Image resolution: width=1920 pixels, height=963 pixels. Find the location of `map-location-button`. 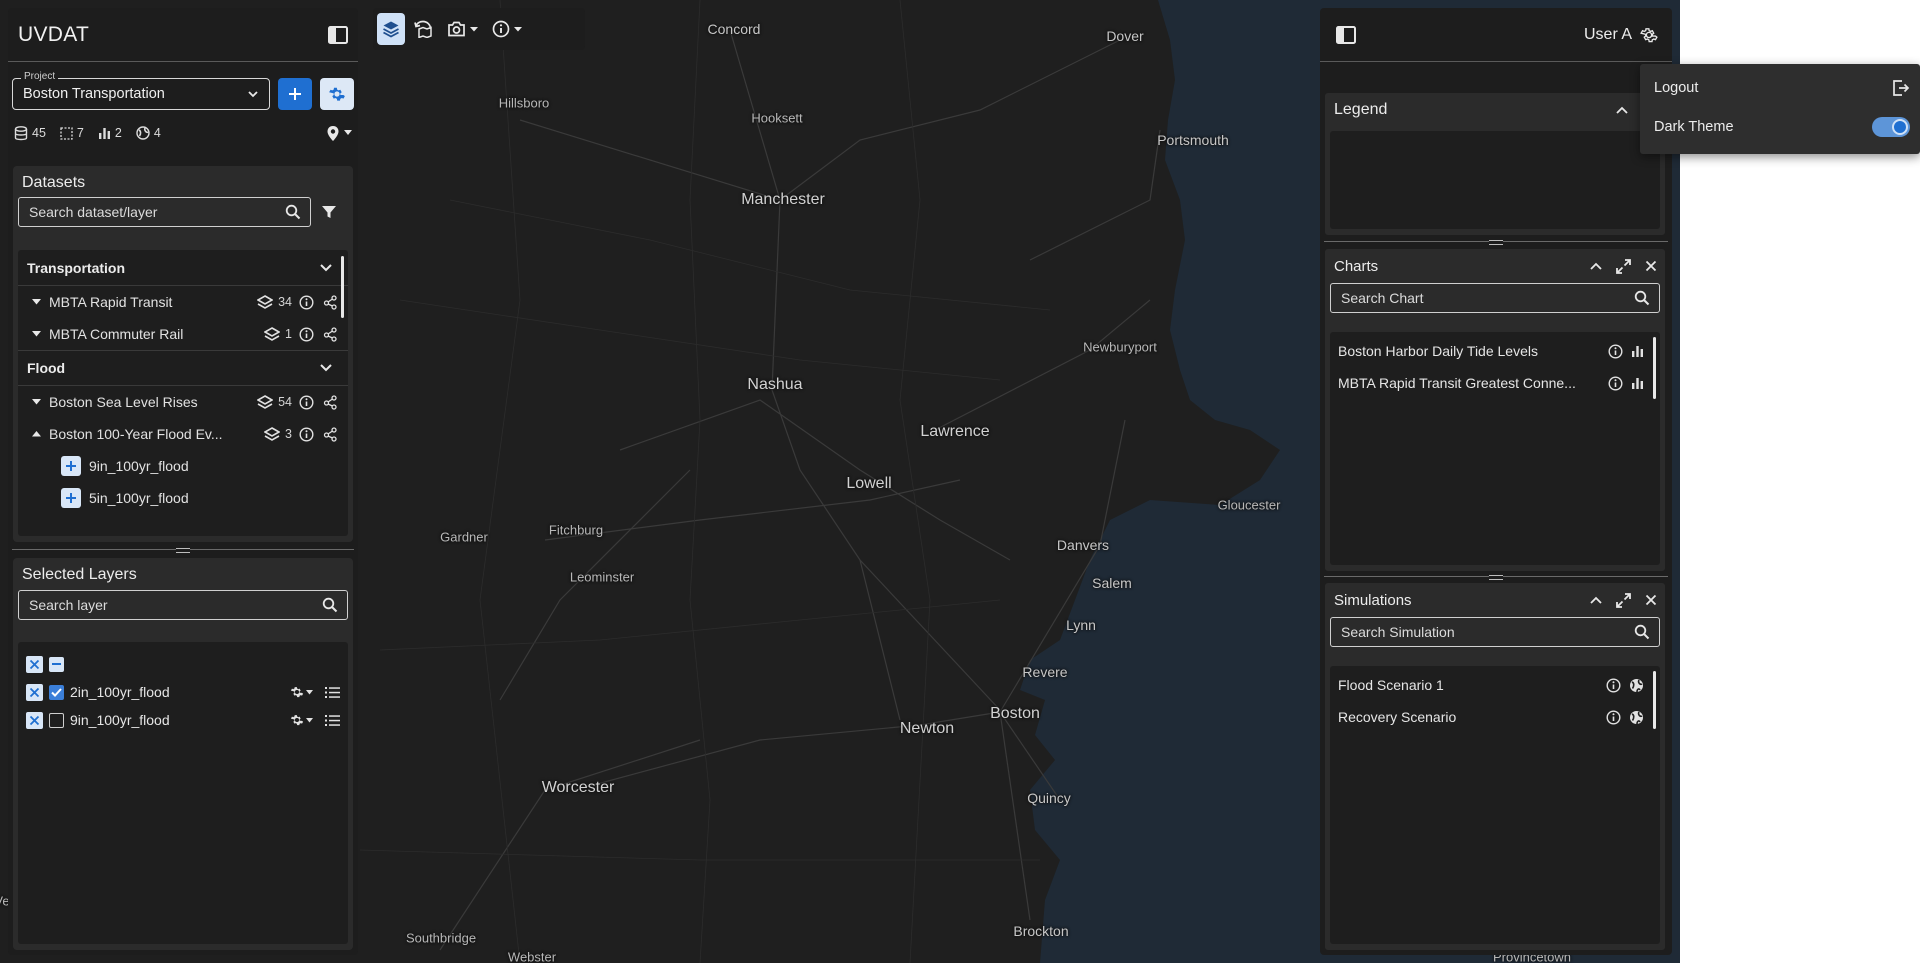

map-location-button is located at coordinates (339, 133).